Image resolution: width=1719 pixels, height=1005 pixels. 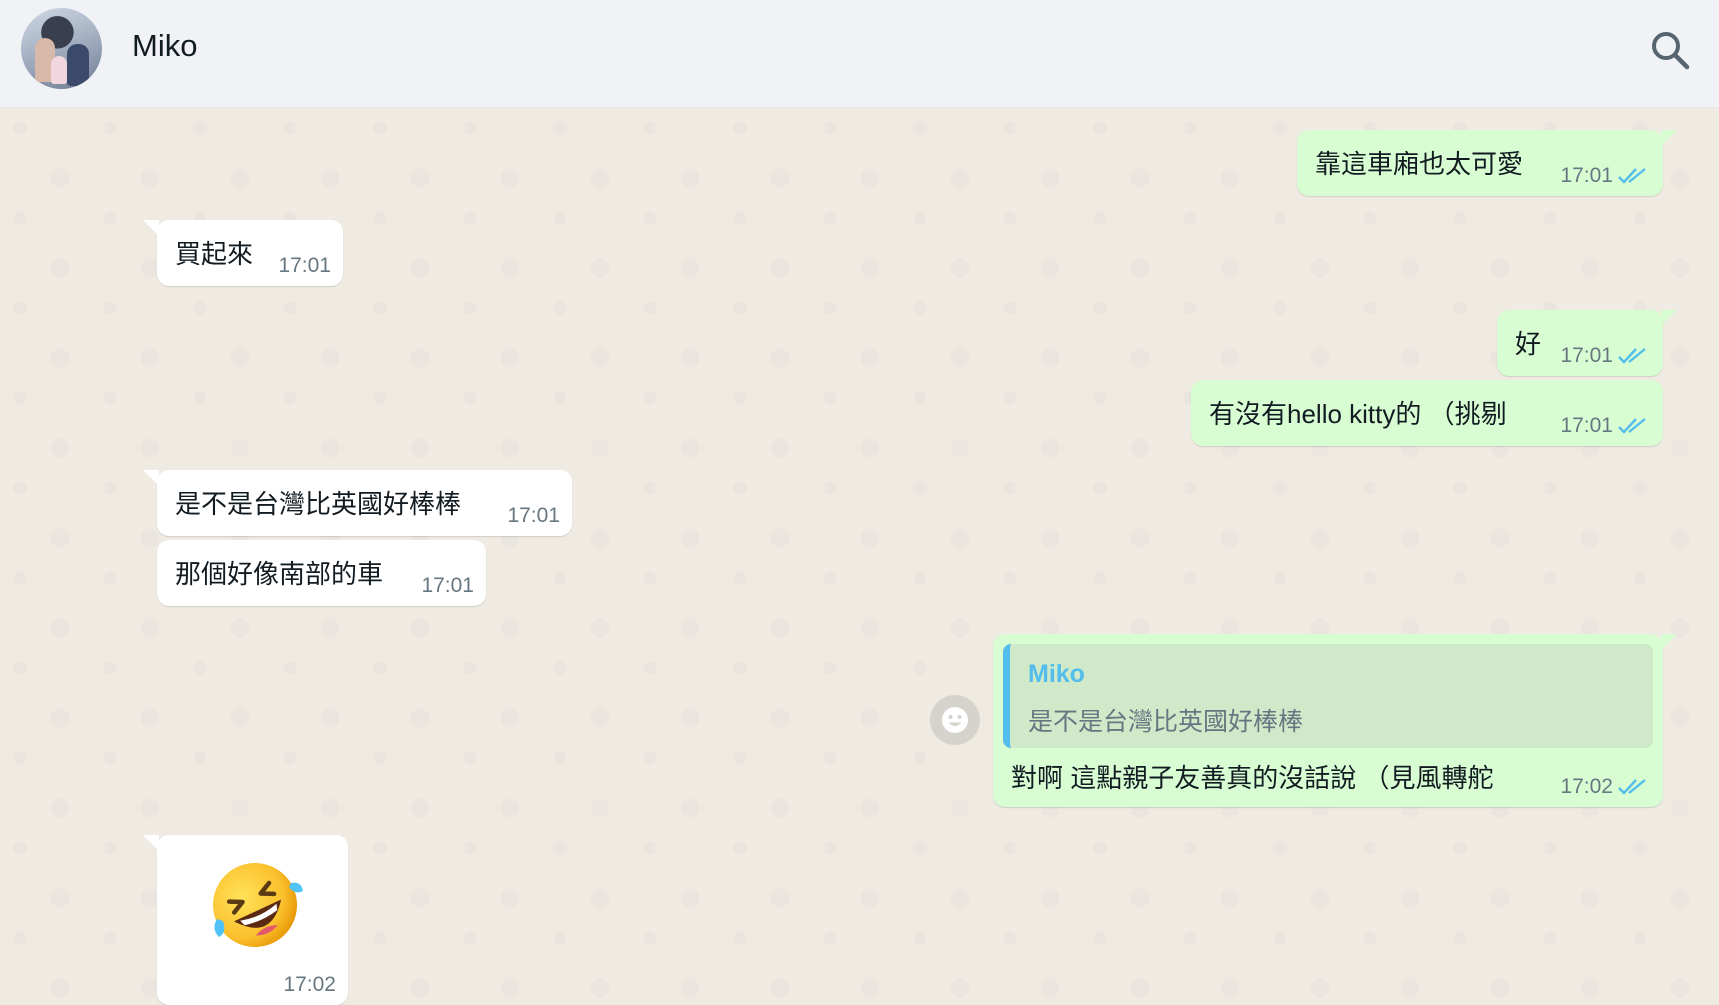 I want to click on message-incoming: 那個好像南部的車 17:01, so click(x=321, y=573).